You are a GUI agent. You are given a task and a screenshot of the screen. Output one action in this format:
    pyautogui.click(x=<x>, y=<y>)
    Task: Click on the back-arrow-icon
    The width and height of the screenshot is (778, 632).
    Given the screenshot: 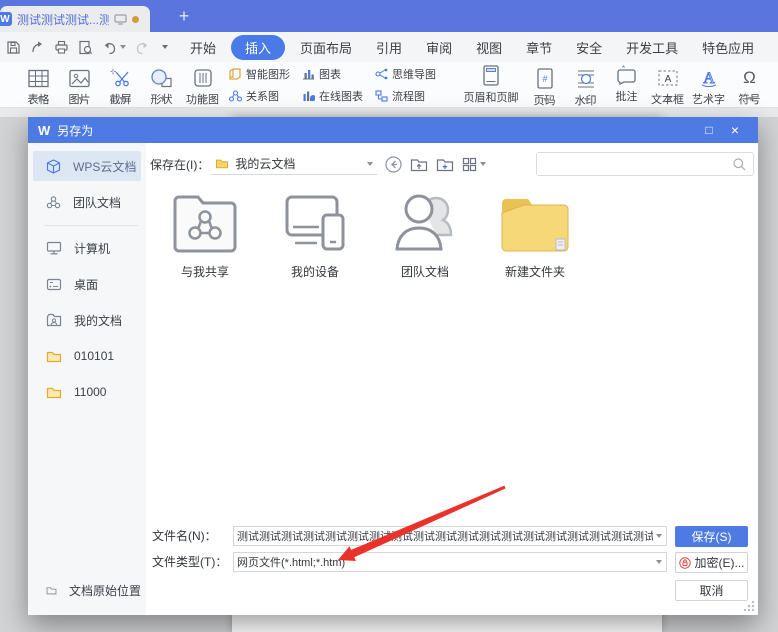 What is the action you would take?
    pyautogui.click(x=393, y=164)
    